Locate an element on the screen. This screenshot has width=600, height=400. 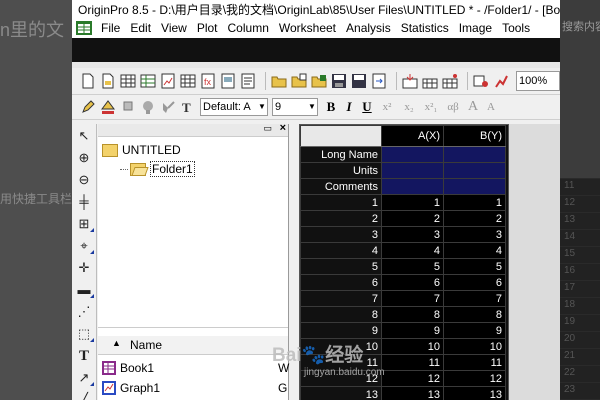
open-template-icon is located at coordinates (299, 81).